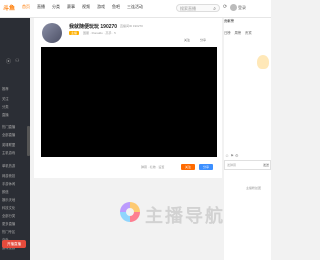 This screenshot has width=320, height=260. Describe the element at coordinates (71, 7) in the screenshot. I see `nav-events: 赛事` at that location.